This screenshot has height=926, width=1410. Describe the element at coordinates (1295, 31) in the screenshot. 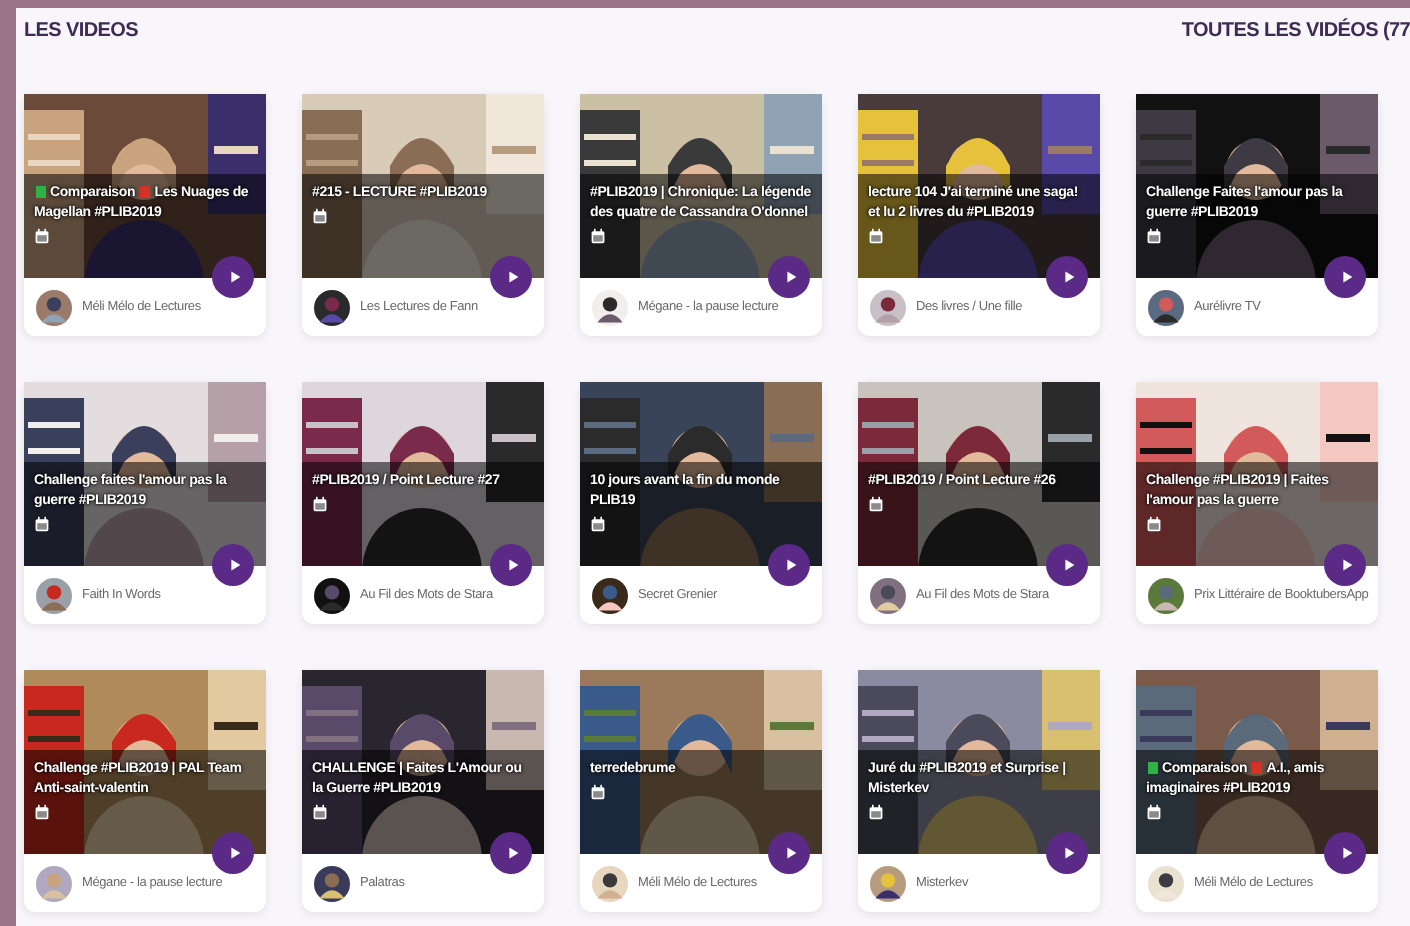

I see `all-videos-link: TOUTES LES VIDÉOS (77` at that location.